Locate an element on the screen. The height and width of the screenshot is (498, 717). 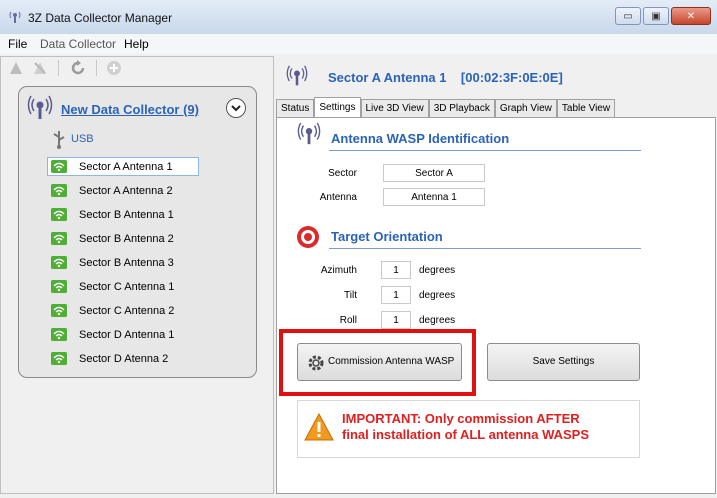
azimuth-unit: degrees is located at coordinates (437, 270).